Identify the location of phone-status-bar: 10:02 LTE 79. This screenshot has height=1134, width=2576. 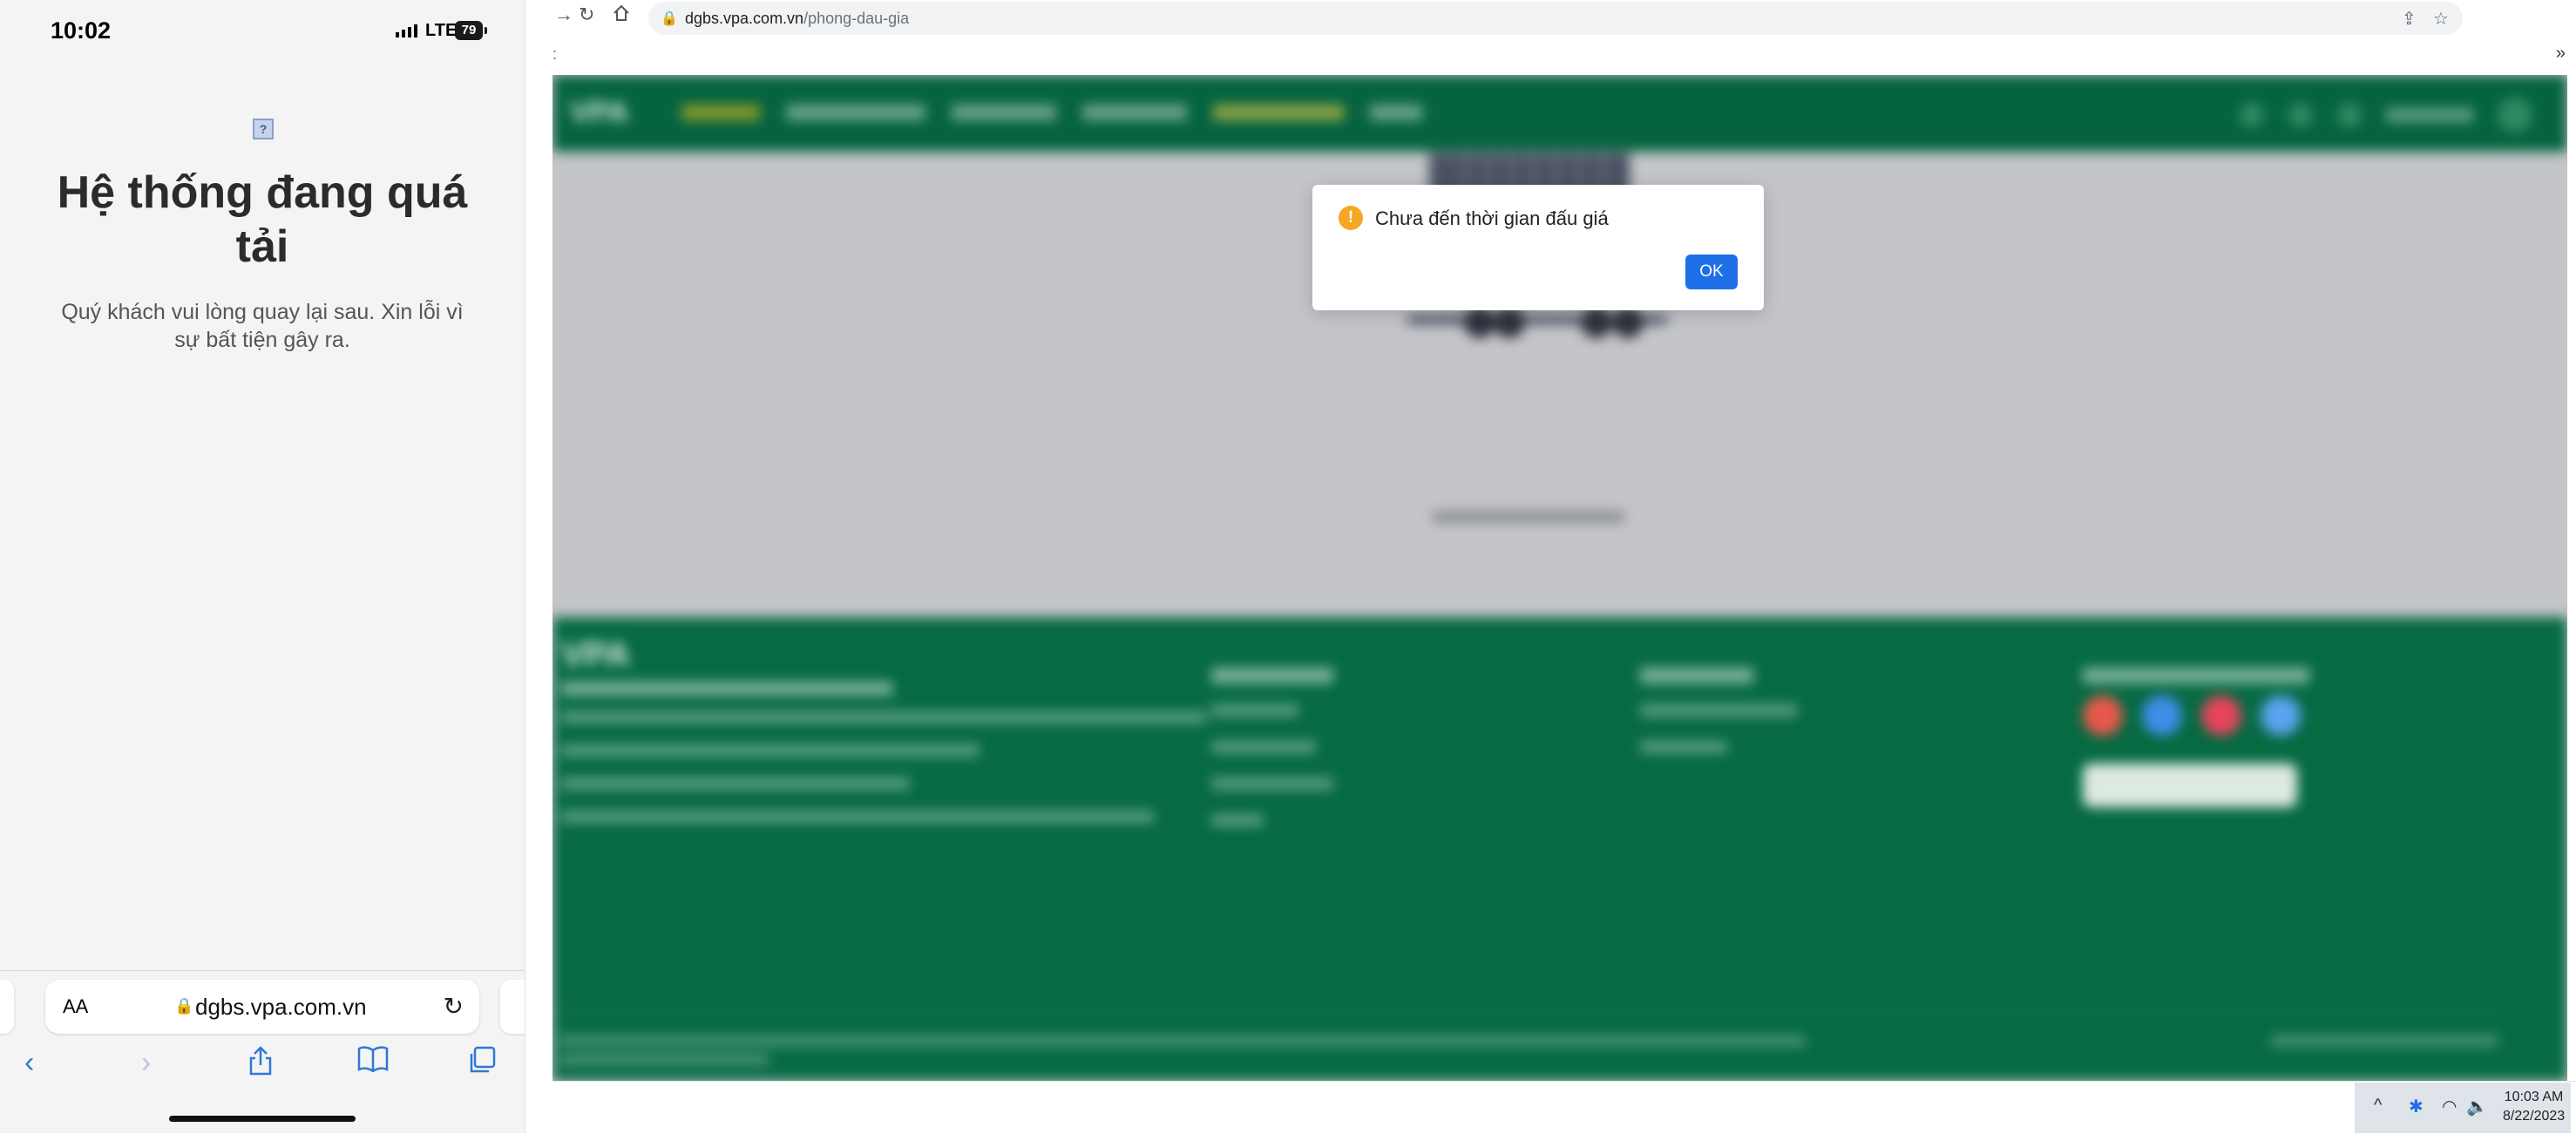
(263, 33).